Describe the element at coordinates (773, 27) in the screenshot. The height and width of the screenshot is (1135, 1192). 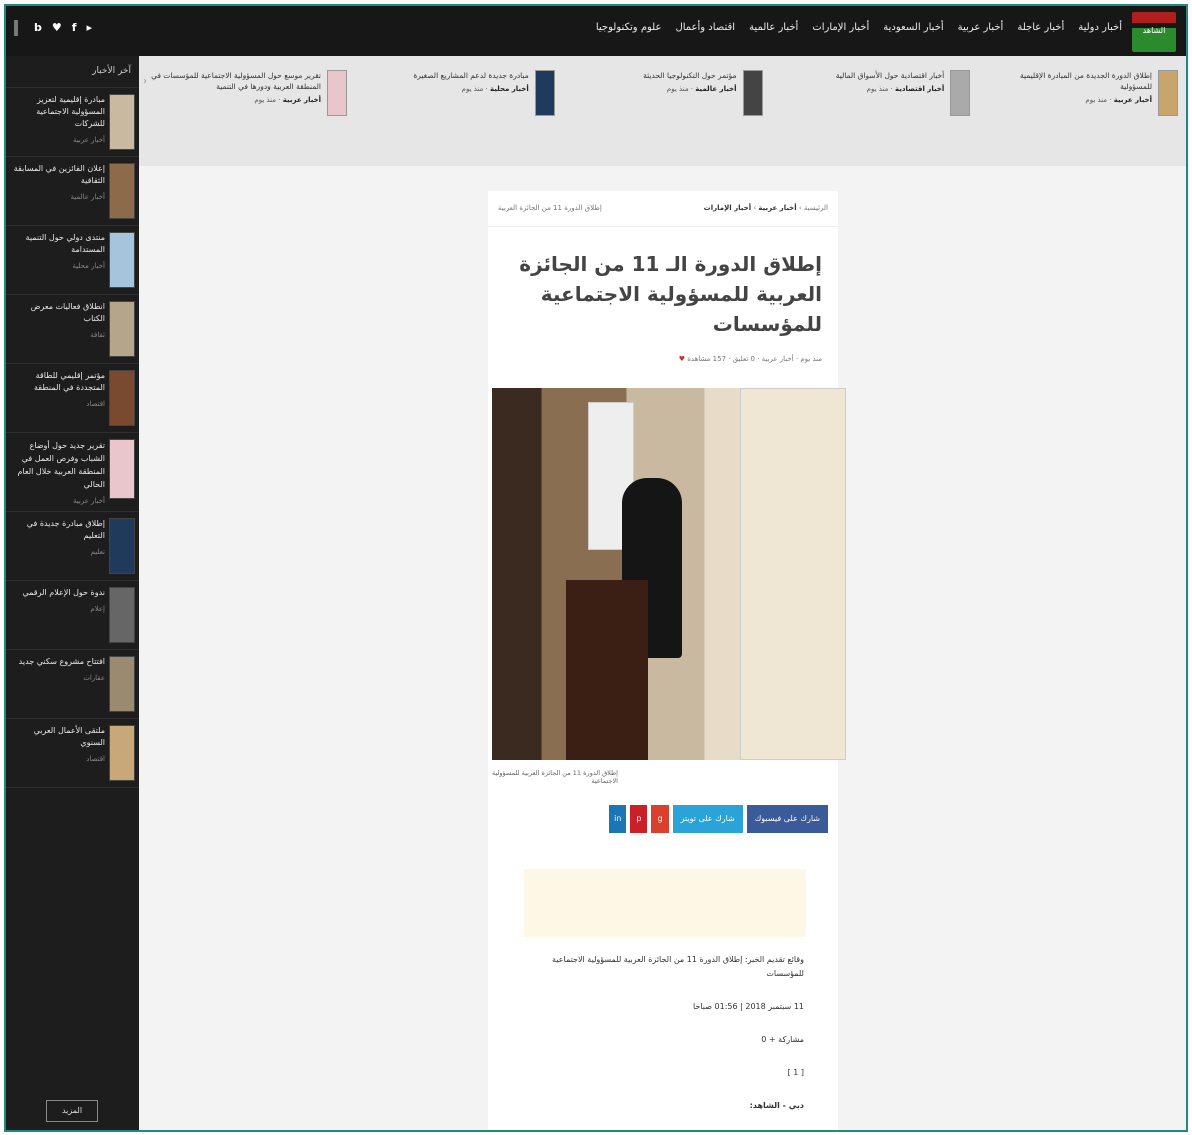
I see `nav-item: أخبار عالمية` at that location.